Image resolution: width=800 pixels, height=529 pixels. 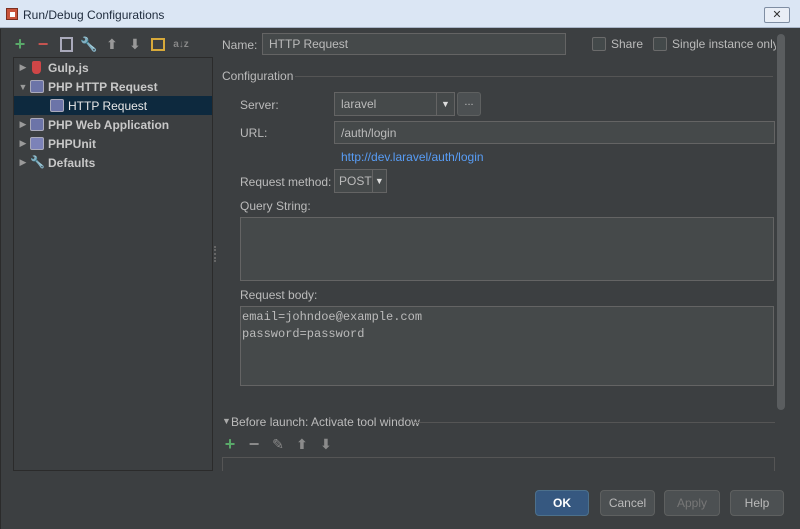 What do you see at coordinates (108, 105) in the screenshot?
I see `tree-item-label: HTTP Request` at bounding box center [108, 105].